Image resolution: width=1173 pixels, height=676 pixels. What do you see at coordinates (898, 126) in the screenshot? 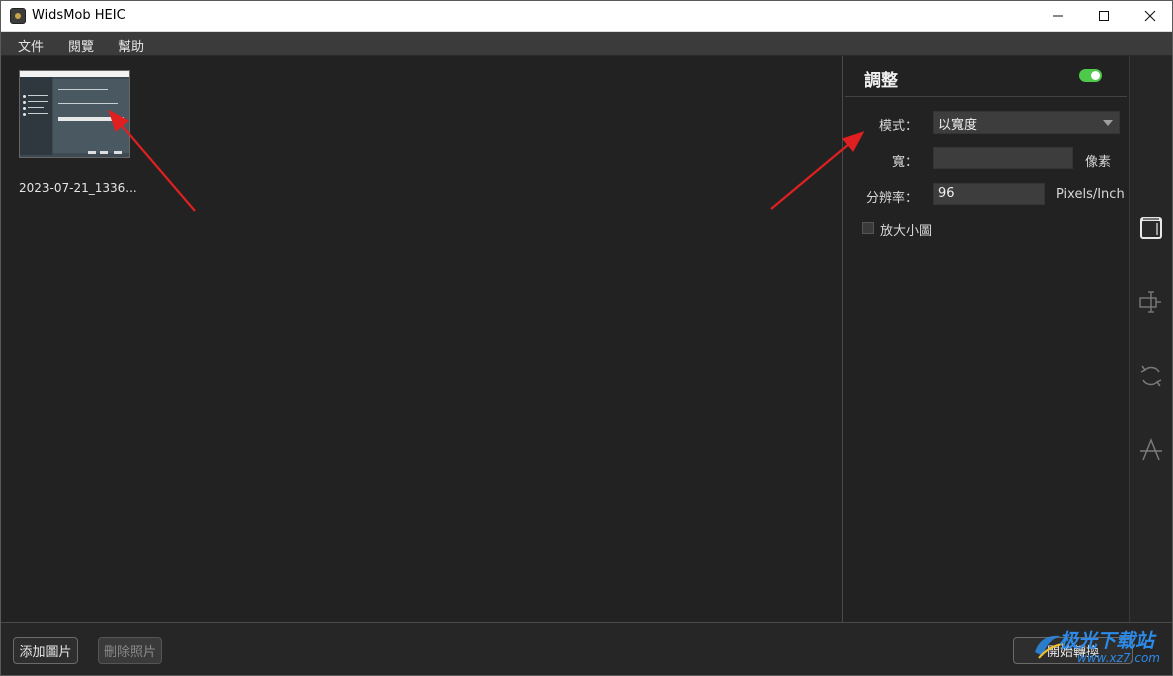
I see `mode-label: 模式：` at bounding box center [898, 126].